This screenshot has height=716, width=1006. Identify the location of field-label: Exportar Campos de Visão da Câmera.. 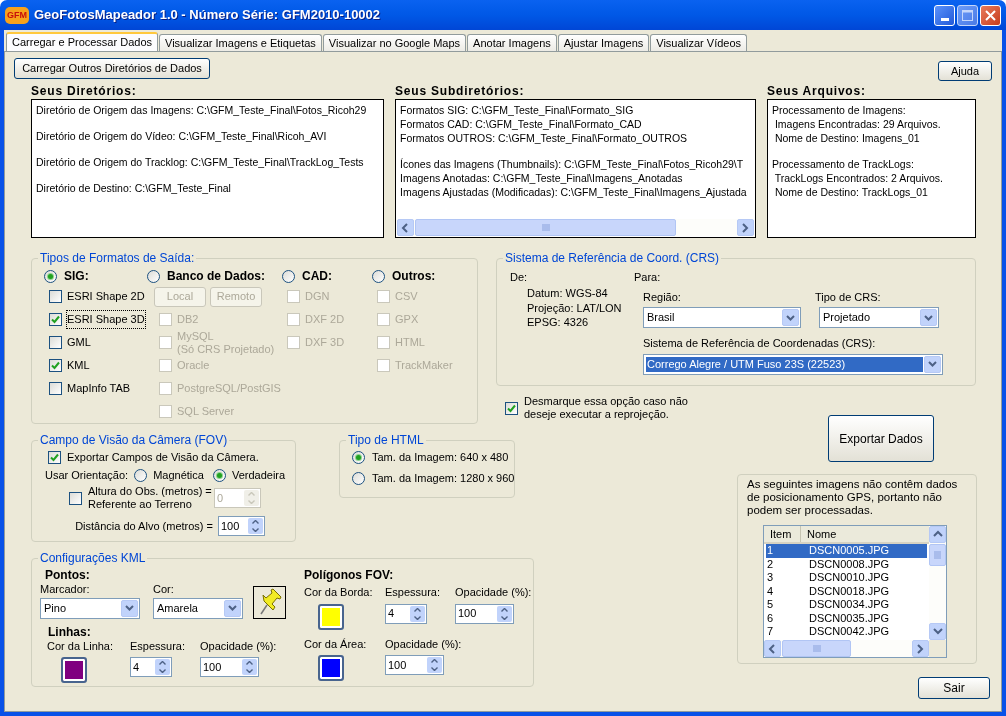
(163, 457).